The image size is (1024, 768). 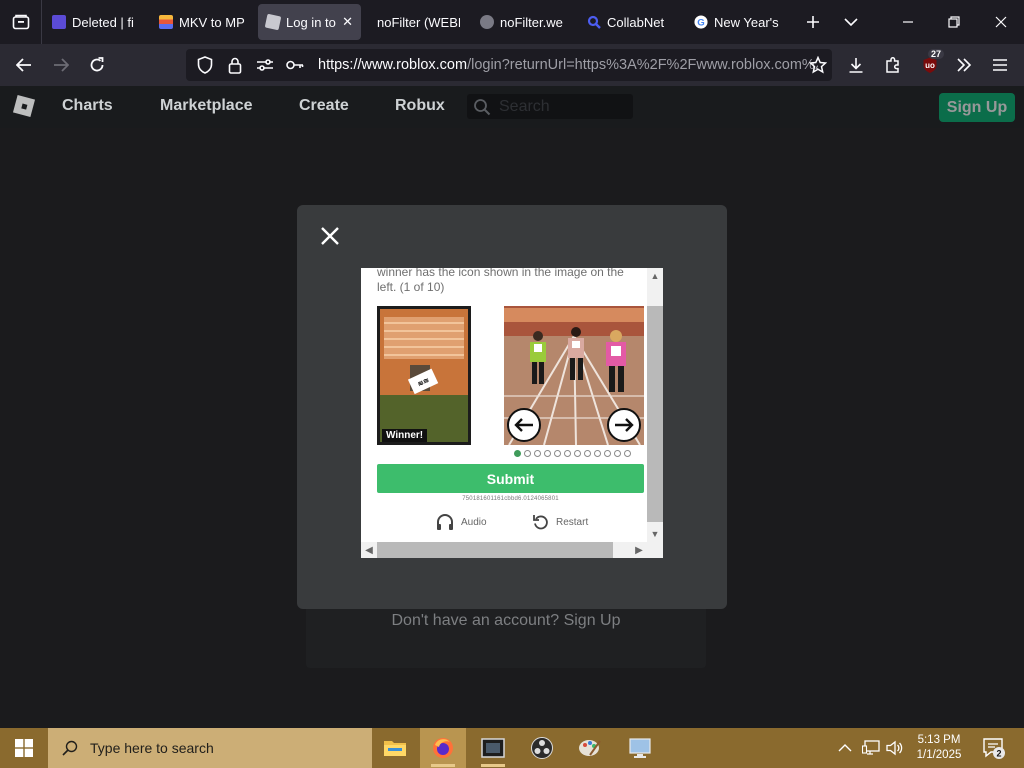 I want to click on ublock-extension-button: uo 27, so click(x=930, y=65).